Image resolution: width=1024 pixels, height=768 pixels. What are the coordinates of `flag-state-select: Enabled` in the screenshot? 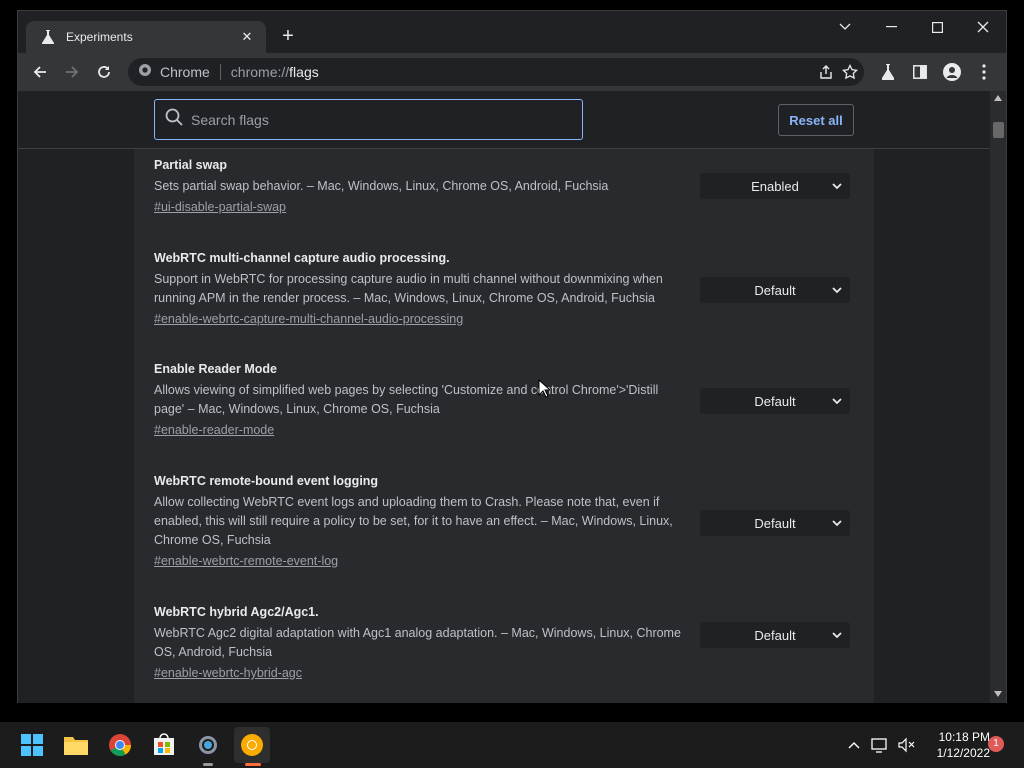 It's located at (775, 186).